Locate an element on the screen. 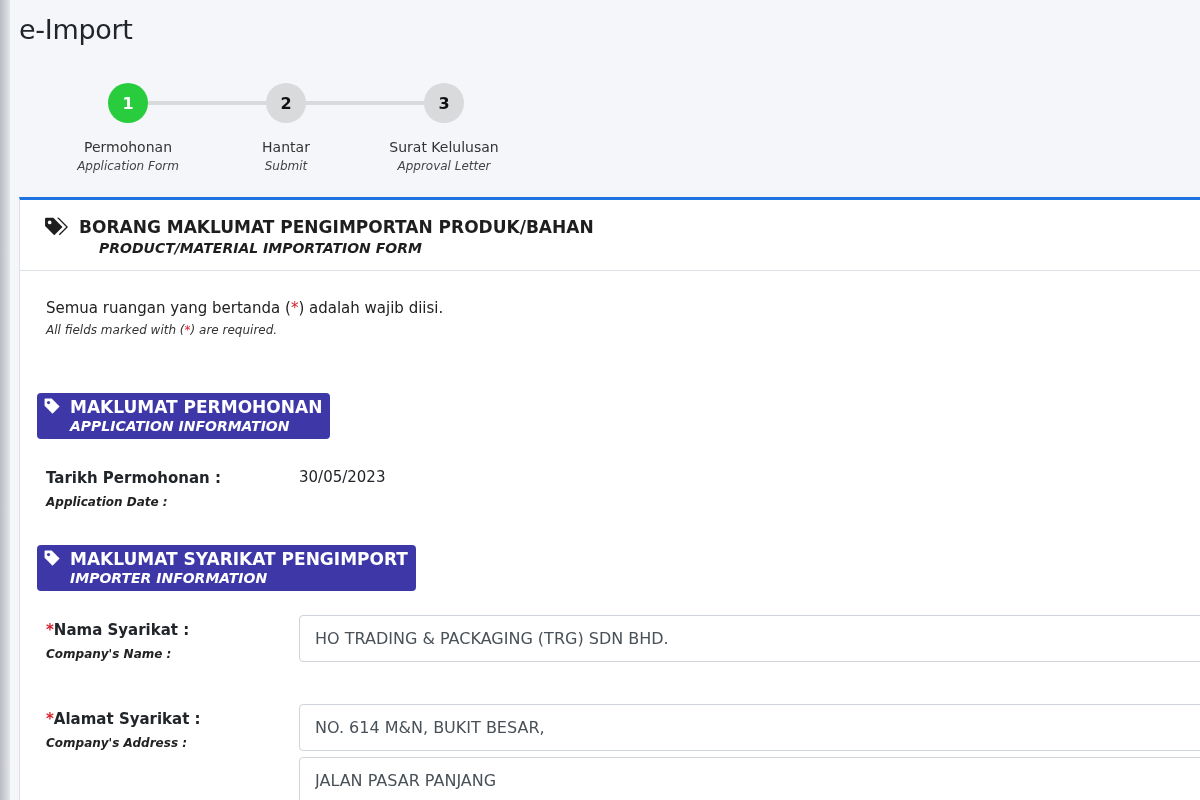 This screenshot has height=800, width=1200. field-label: *Nama Syarikat : is located at coordinates (118, 630).